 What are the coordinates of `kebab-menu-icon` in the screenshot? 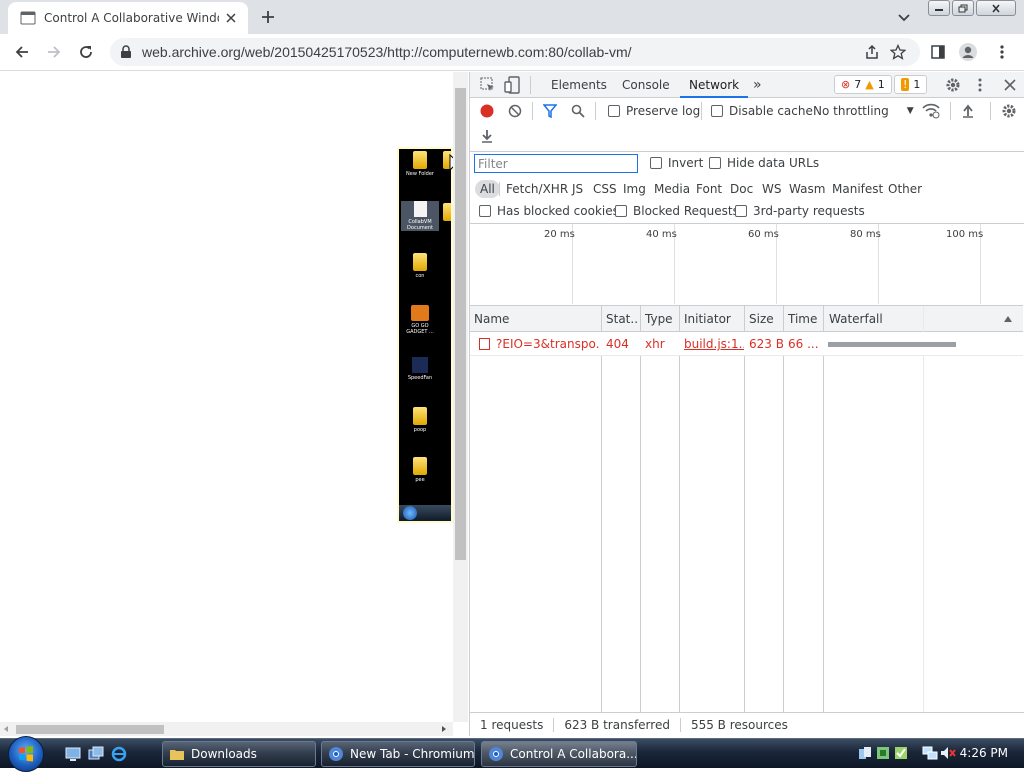 It's located at (980, 85).